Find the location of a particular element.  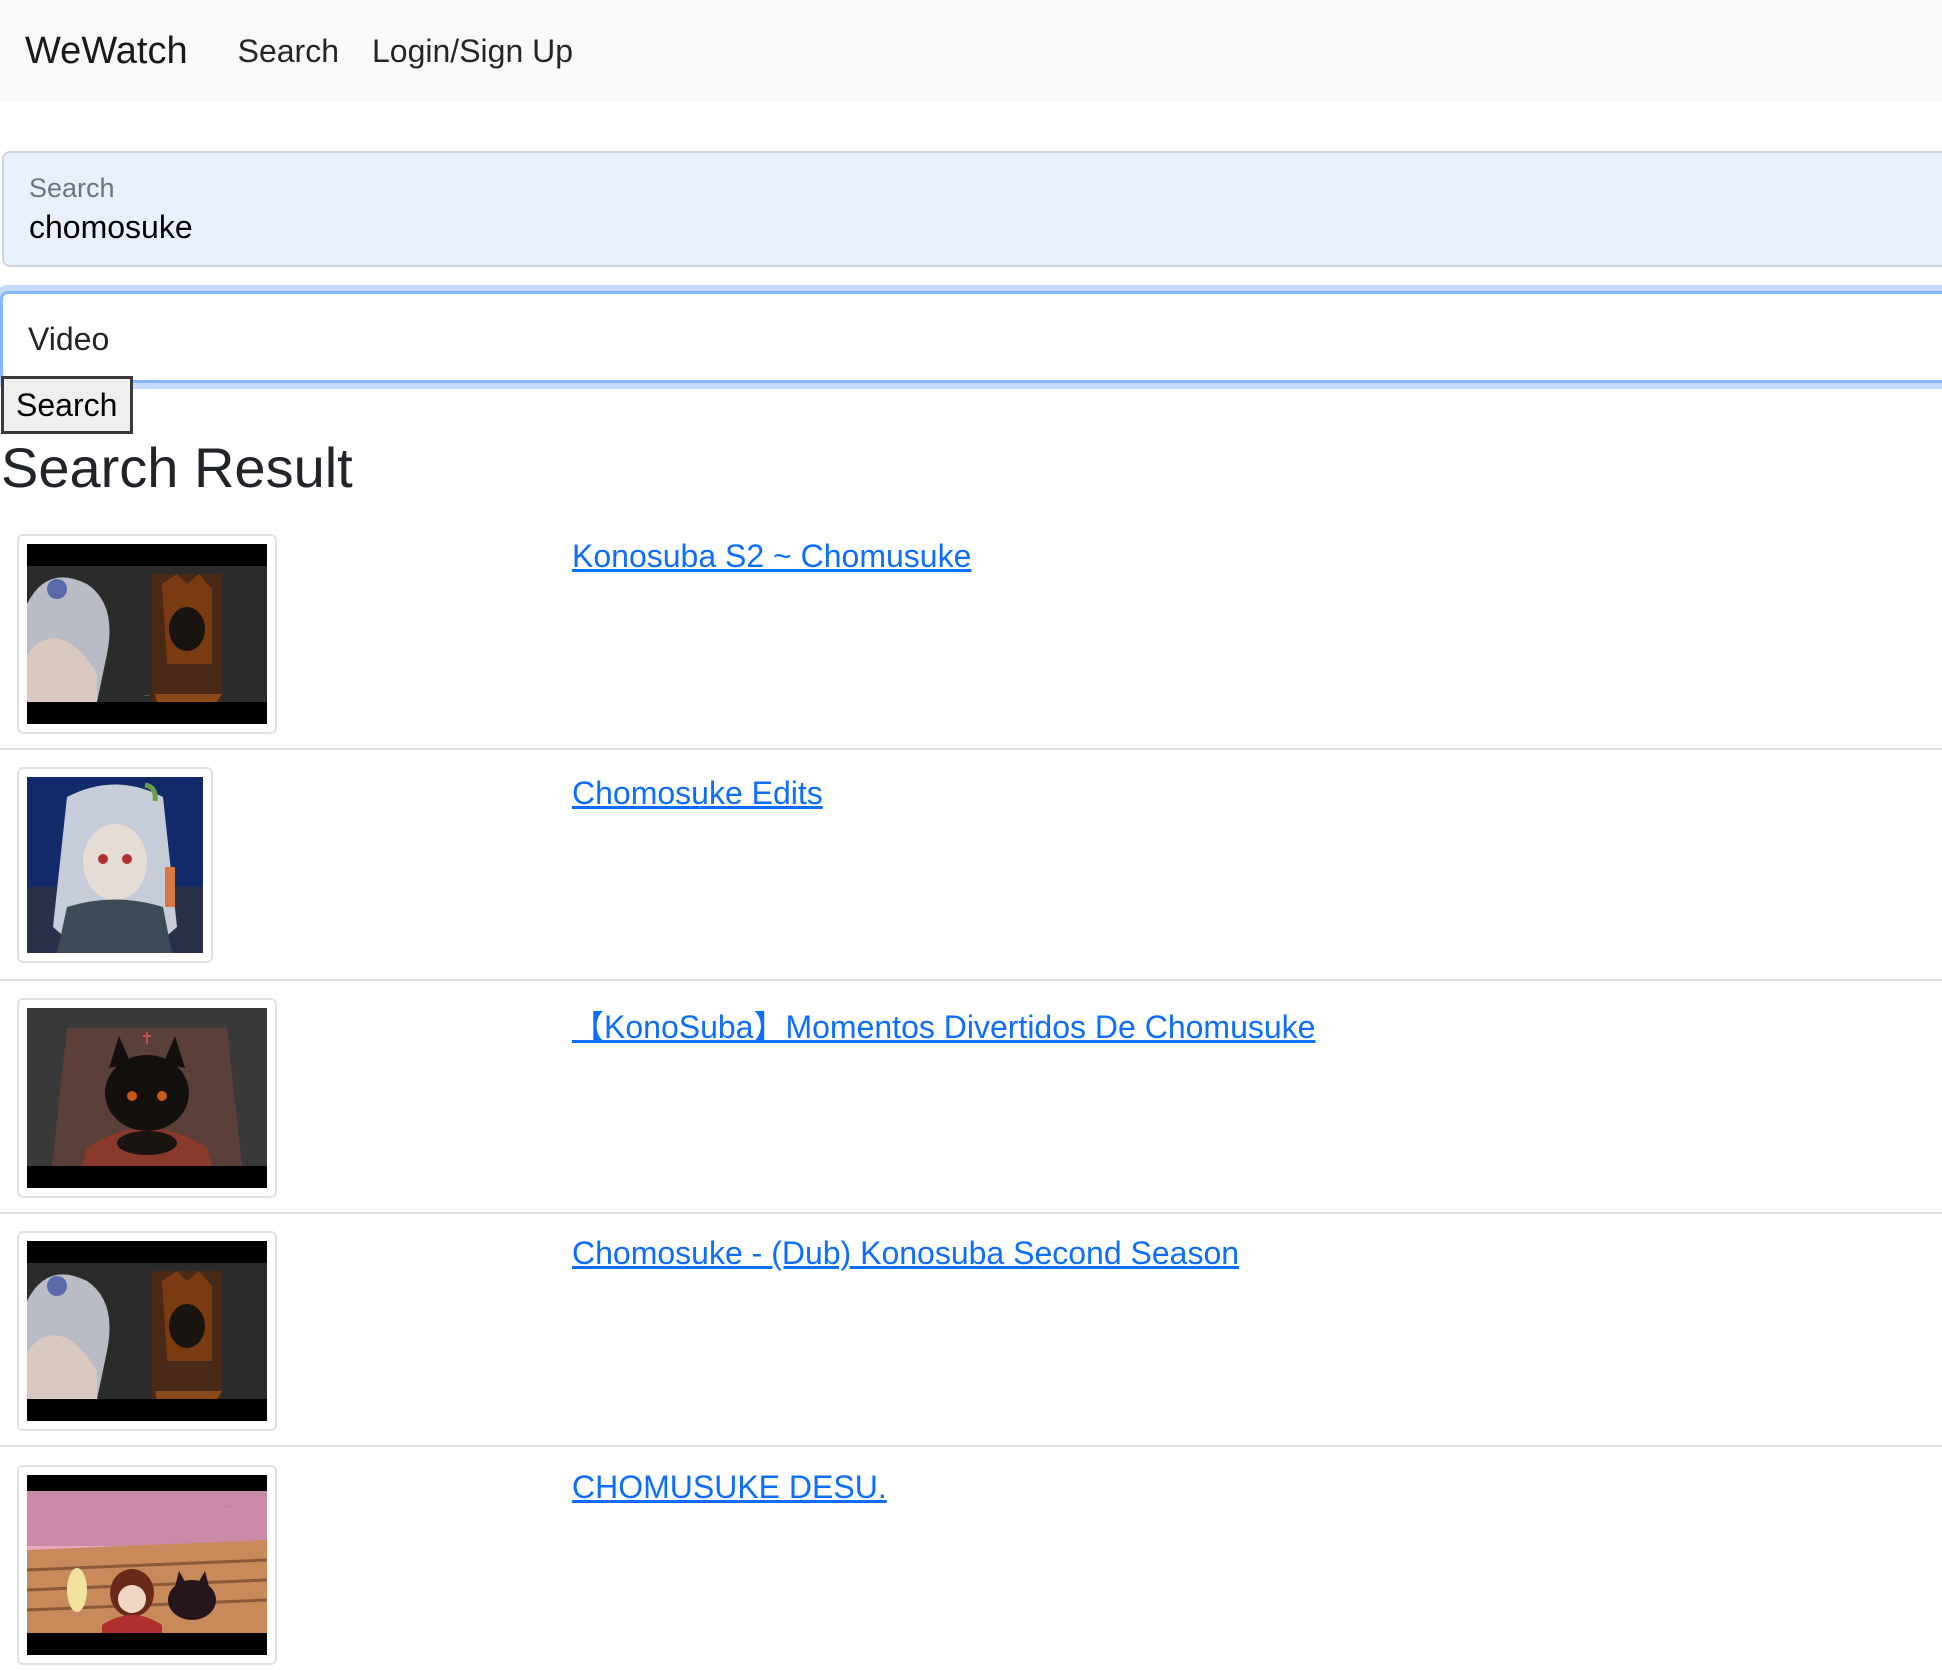

navbar: WeWatch Search Login/Sign Up is located at coordinates (971, 51).